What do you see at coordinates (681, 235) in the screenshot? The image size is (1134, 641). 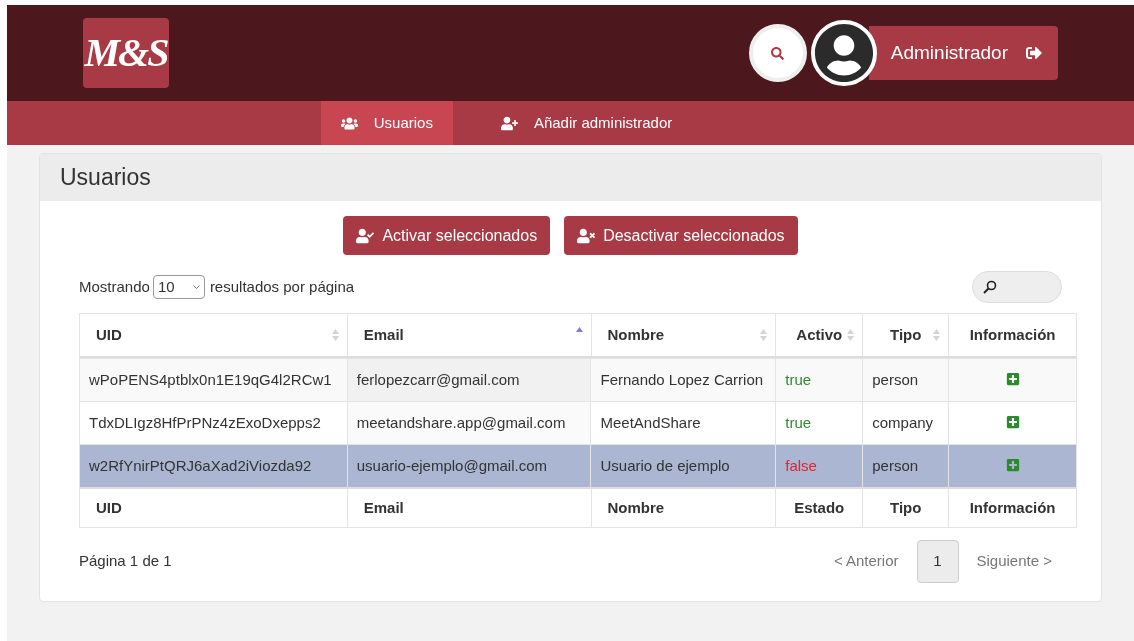 I see `action-button: Desactivar seleccionados` at bounding box center [681, 235].